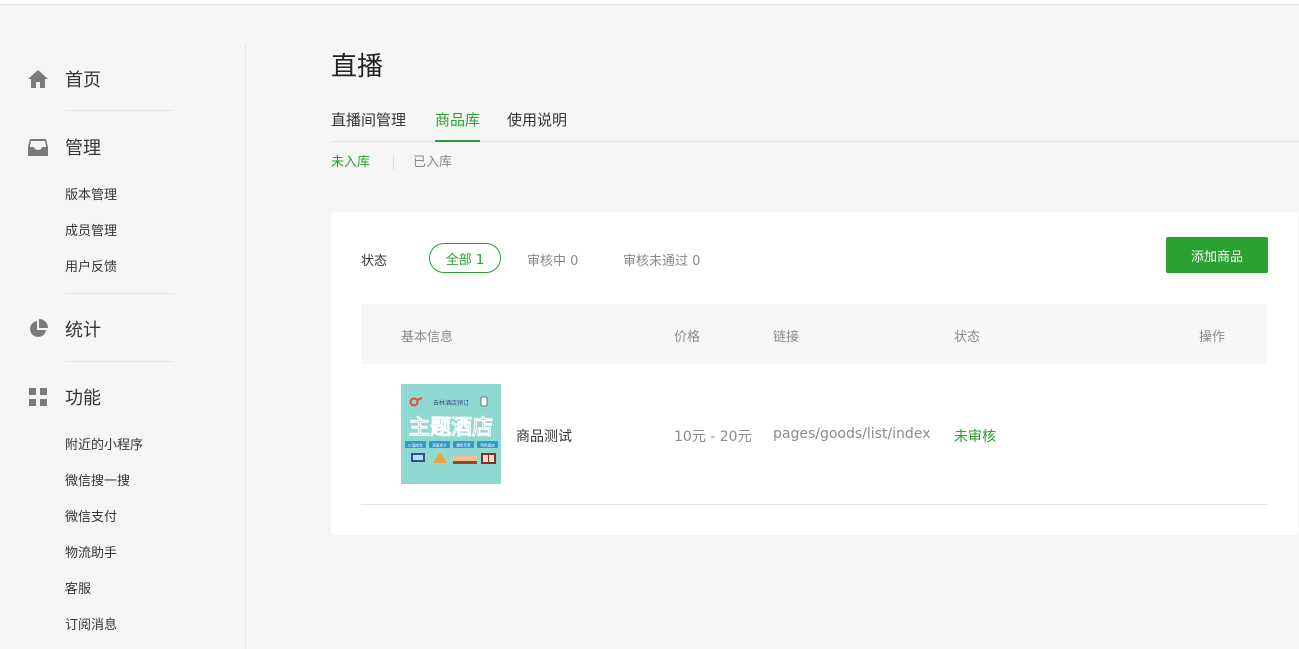  Describe the element at coordinates (64, 329) in the screenshot. I see `nav-stats: 统计` at that location.